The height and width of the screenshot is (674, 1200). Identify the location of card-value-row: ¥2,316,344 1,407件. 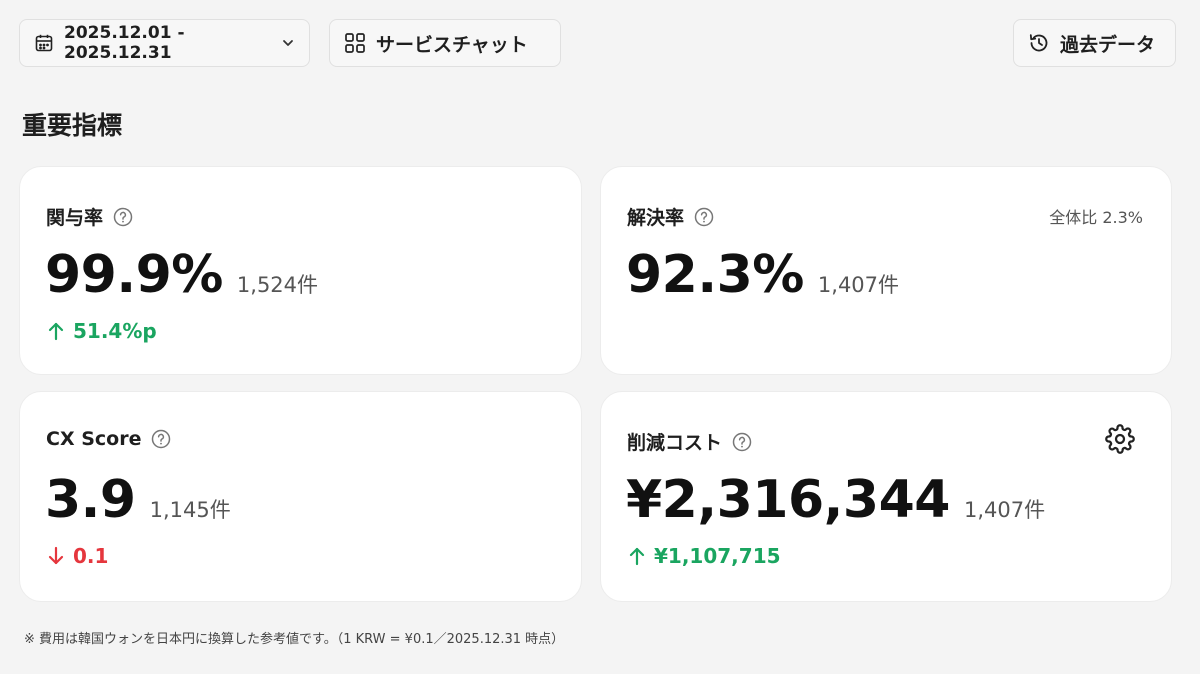
(835, 500).